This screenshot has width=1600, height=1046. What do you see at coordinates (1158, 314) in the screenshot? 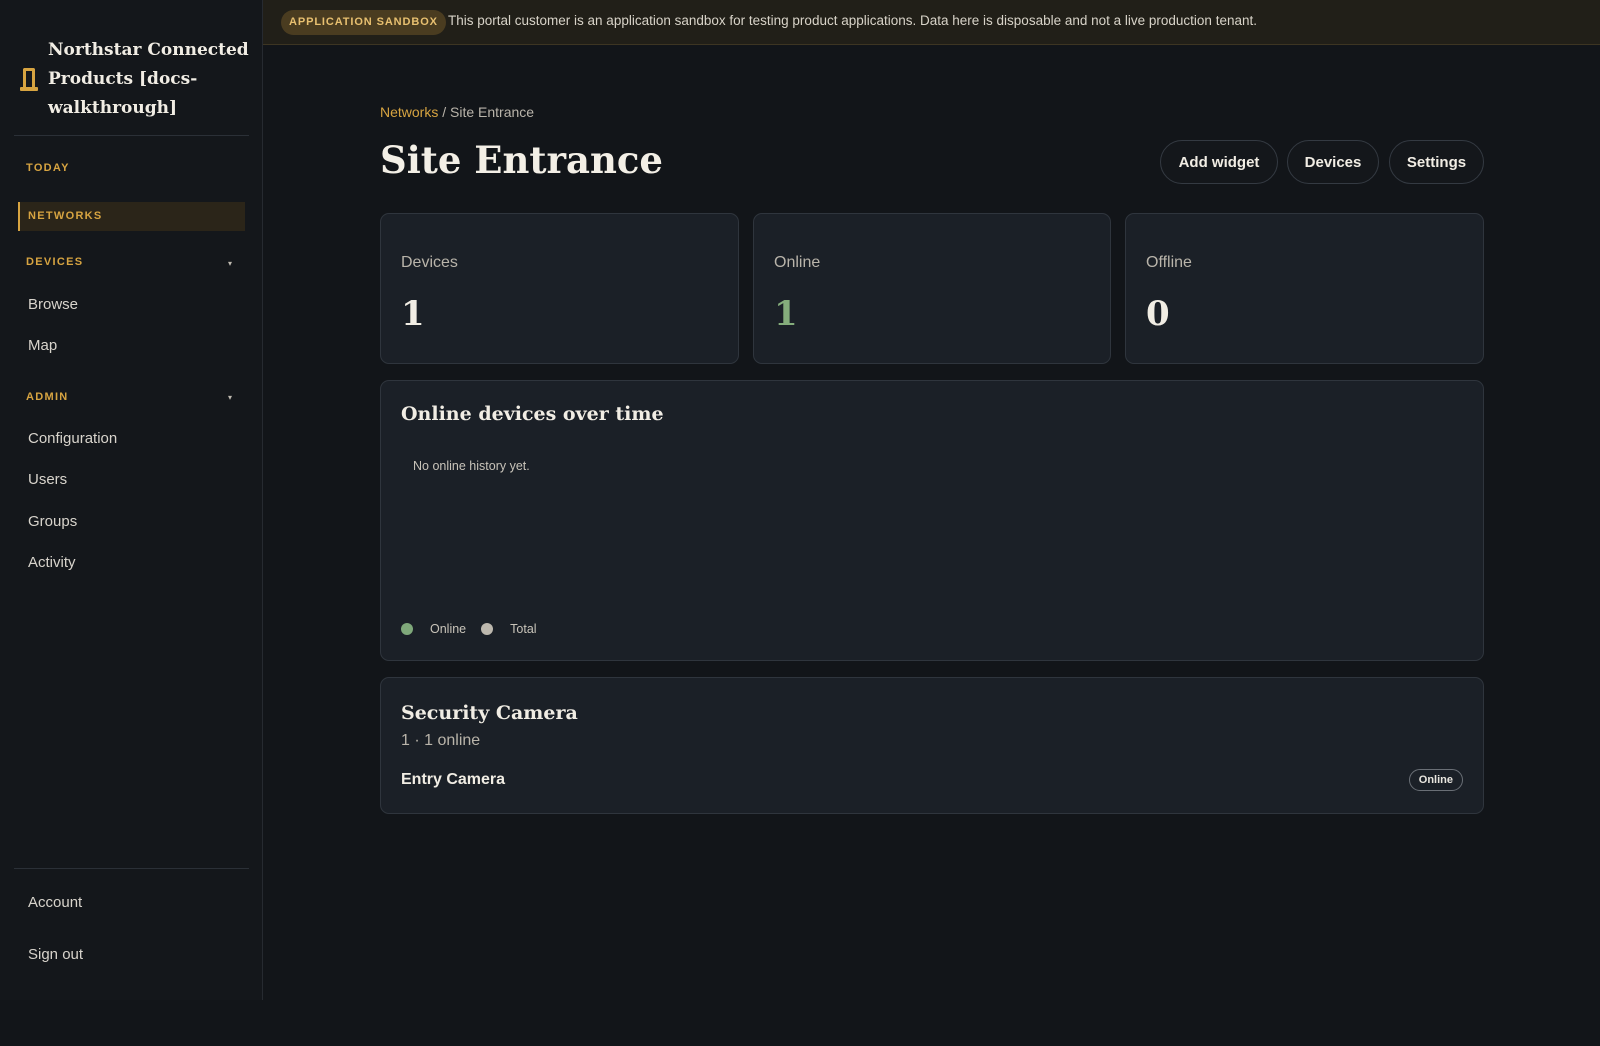
I see `stat-value: 0` at bounding box center [1158, 314].